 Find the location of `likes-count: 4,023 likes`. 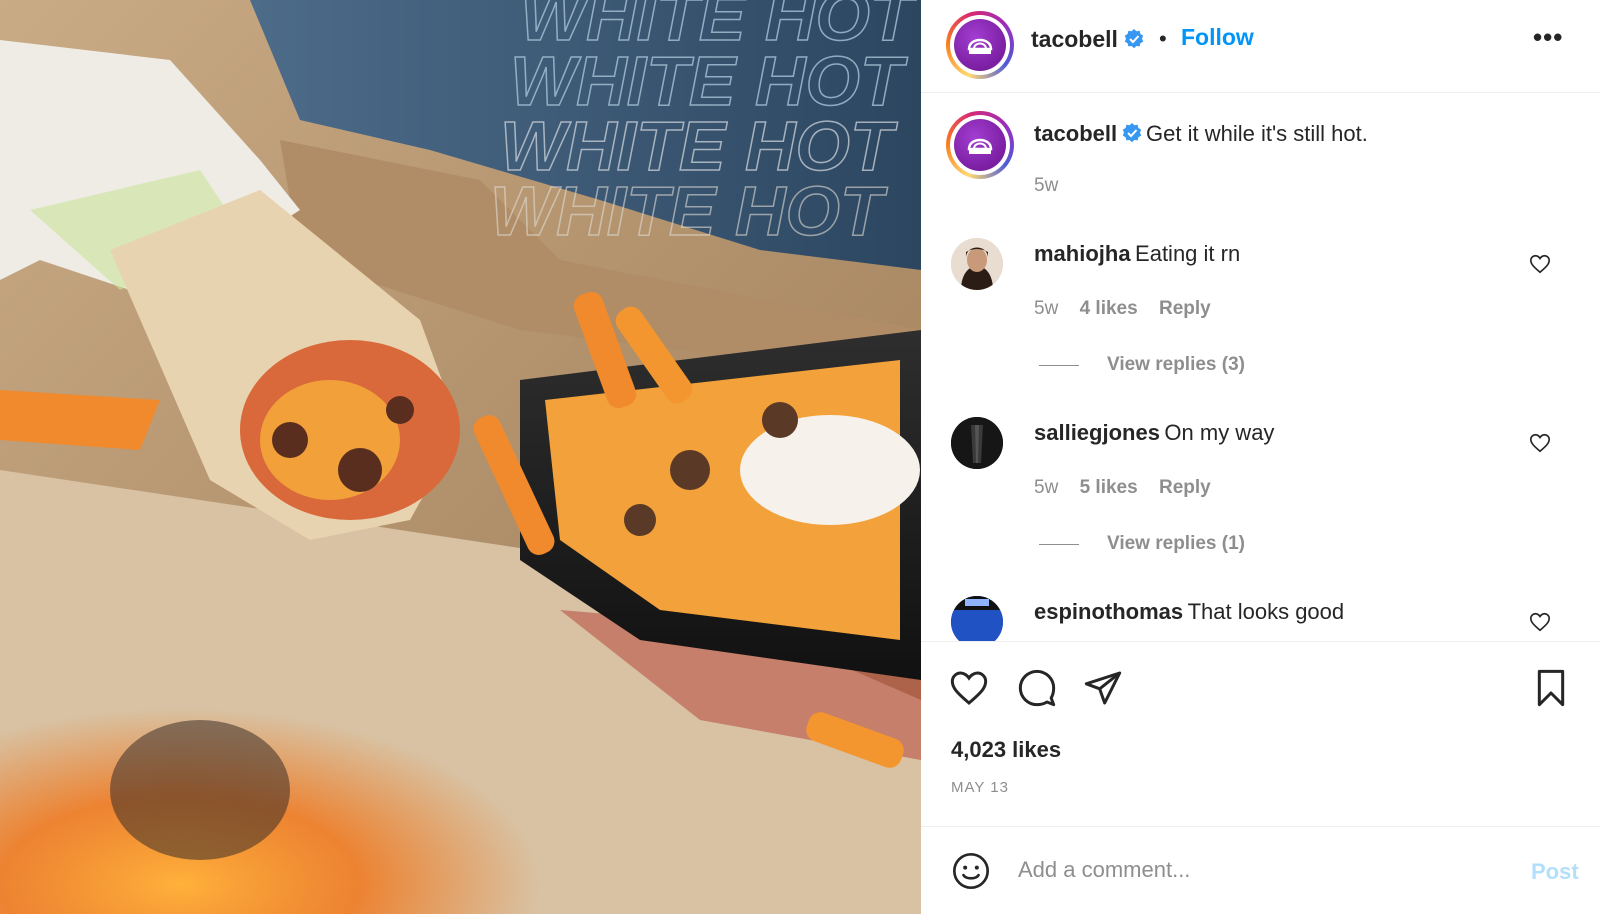

likes-count: 4,023 likes is located at coordinates (1006, 750).